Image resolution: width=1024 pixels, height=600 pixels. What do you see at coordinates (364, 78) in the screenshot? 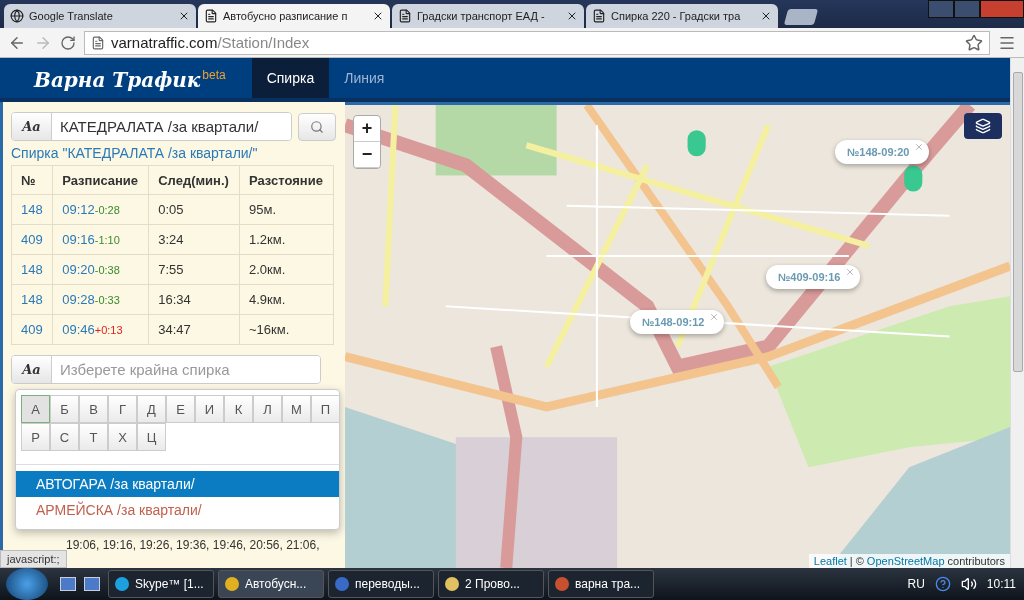
I see `nav-tab: Линия` at bounding box center [364, 78].